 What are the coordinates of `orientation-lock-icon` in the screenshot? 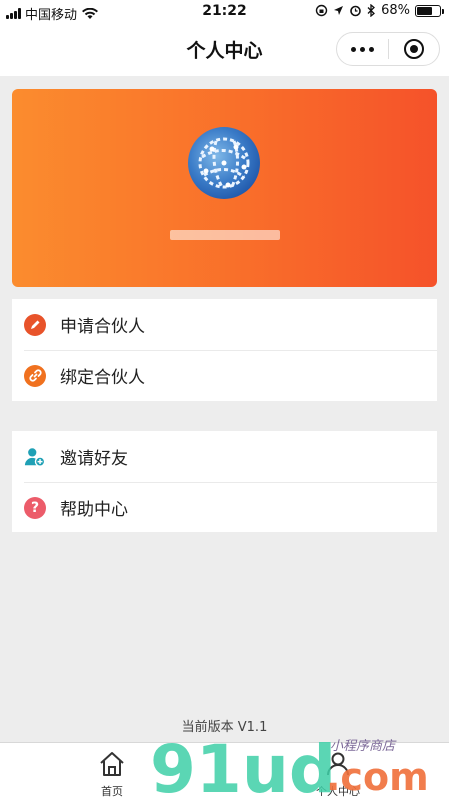 It's located at (321, 10).